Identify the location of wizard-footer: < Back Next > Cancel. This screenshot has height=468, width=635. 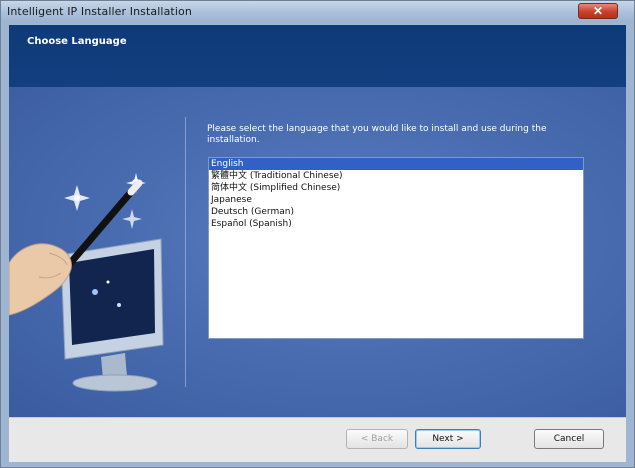
(317, 439).